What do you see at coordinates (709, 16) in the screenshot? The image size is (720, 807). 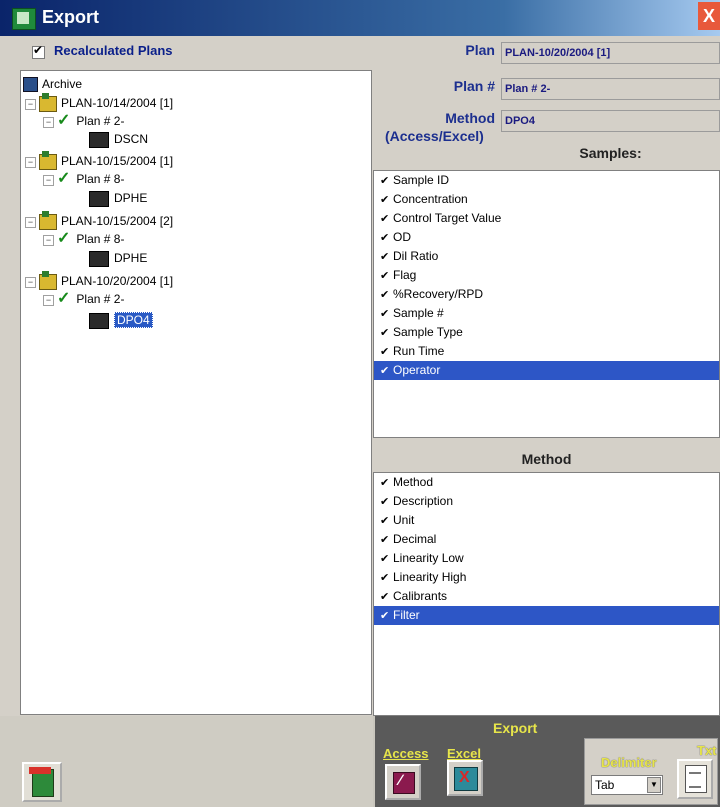 I see `close-button: X` at bounding box center [709, 16].